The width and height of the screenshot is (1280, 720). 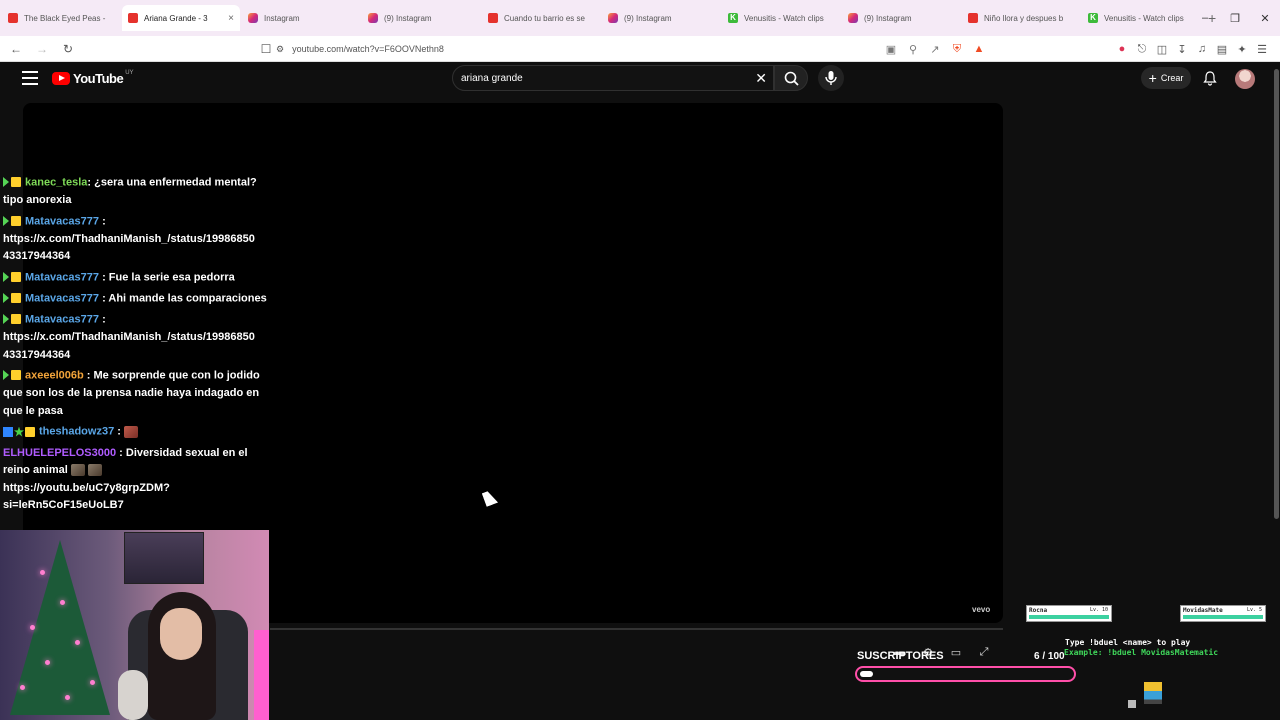 What do you see at coordinates (16, 49) in the screenshot?
I see `back-icon: ←` at bounding box center [16, 49].